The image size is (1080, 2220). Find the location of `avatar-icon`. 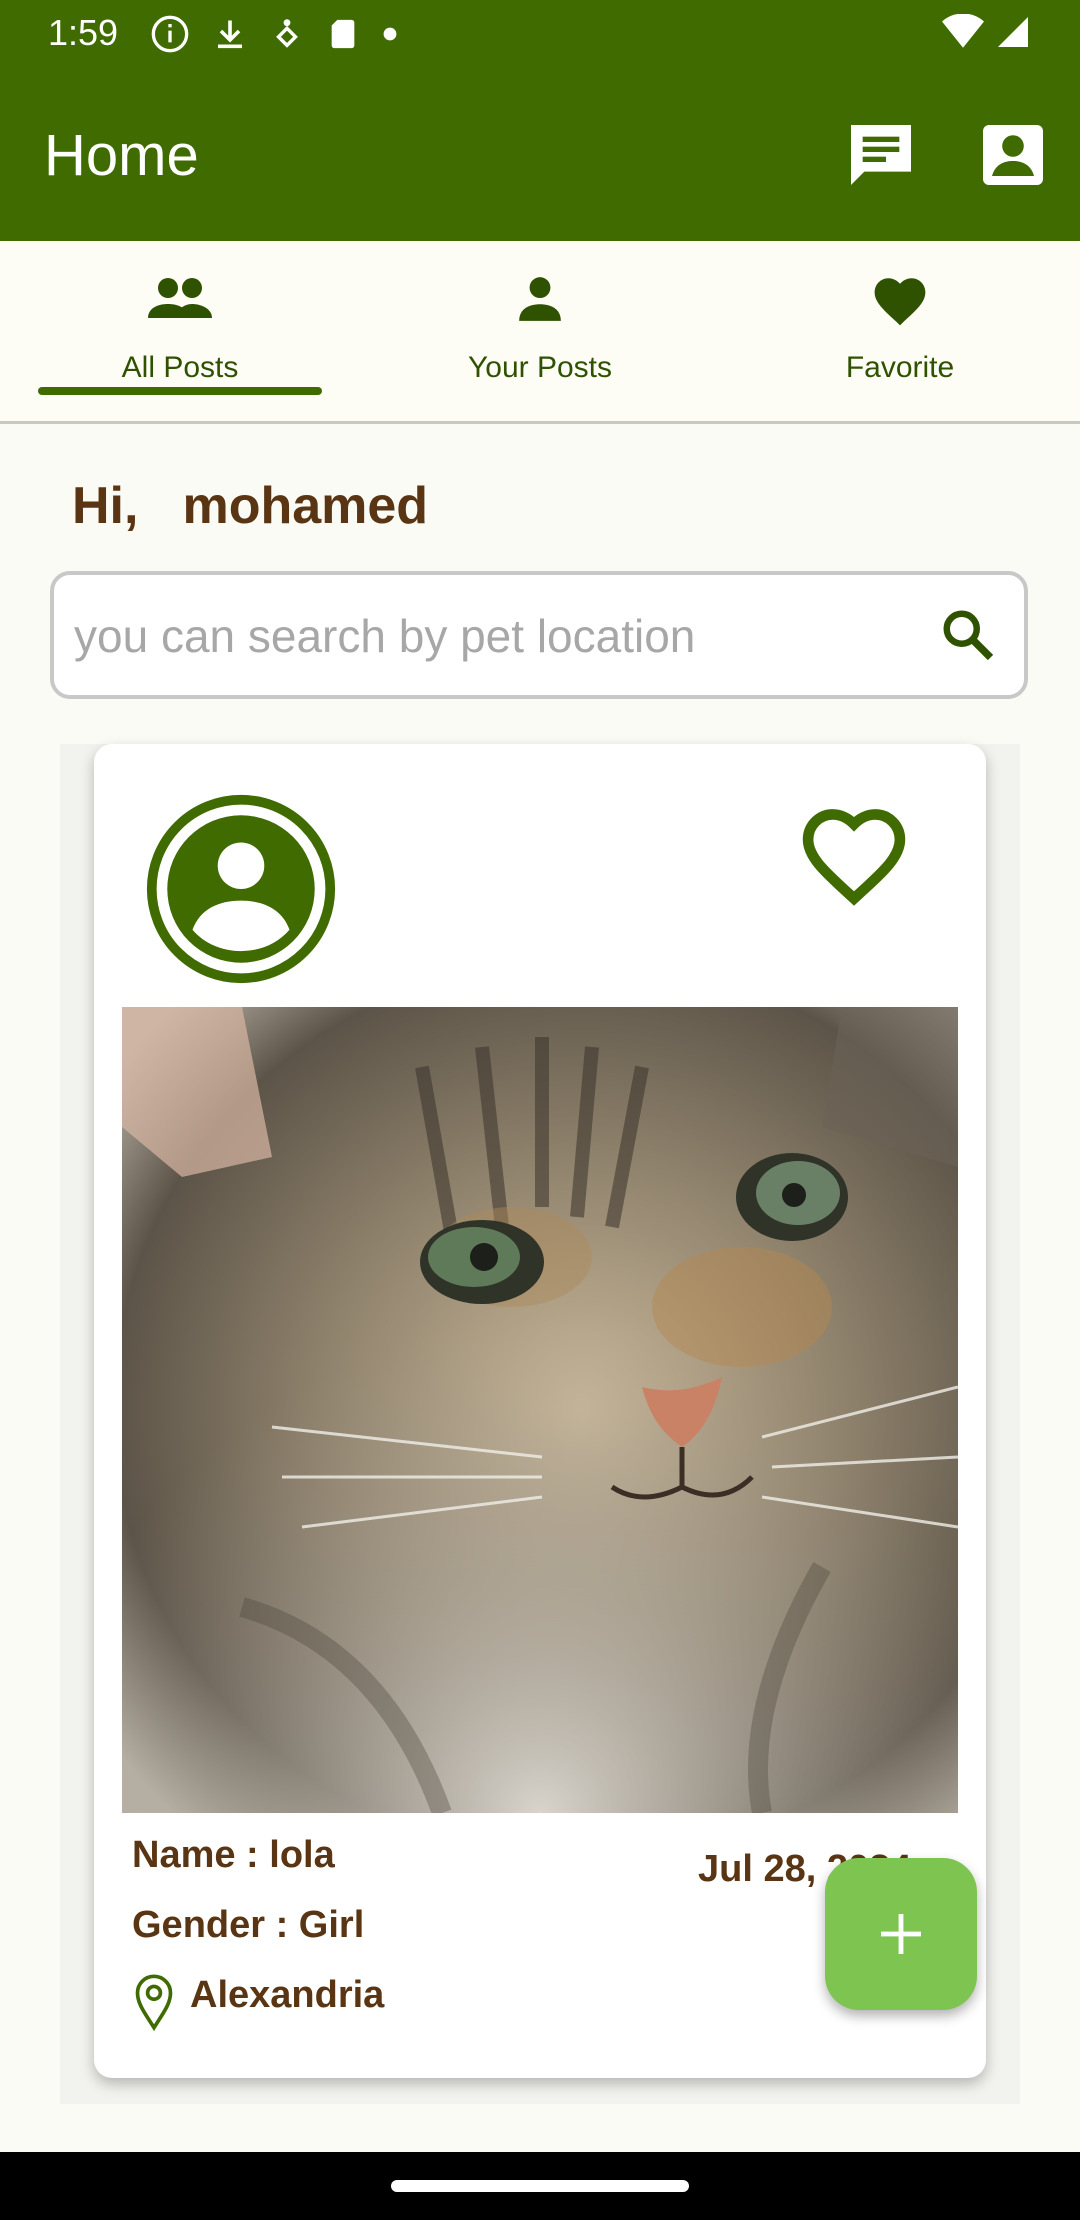

avatar-icon is located at coordinates (241, 889).